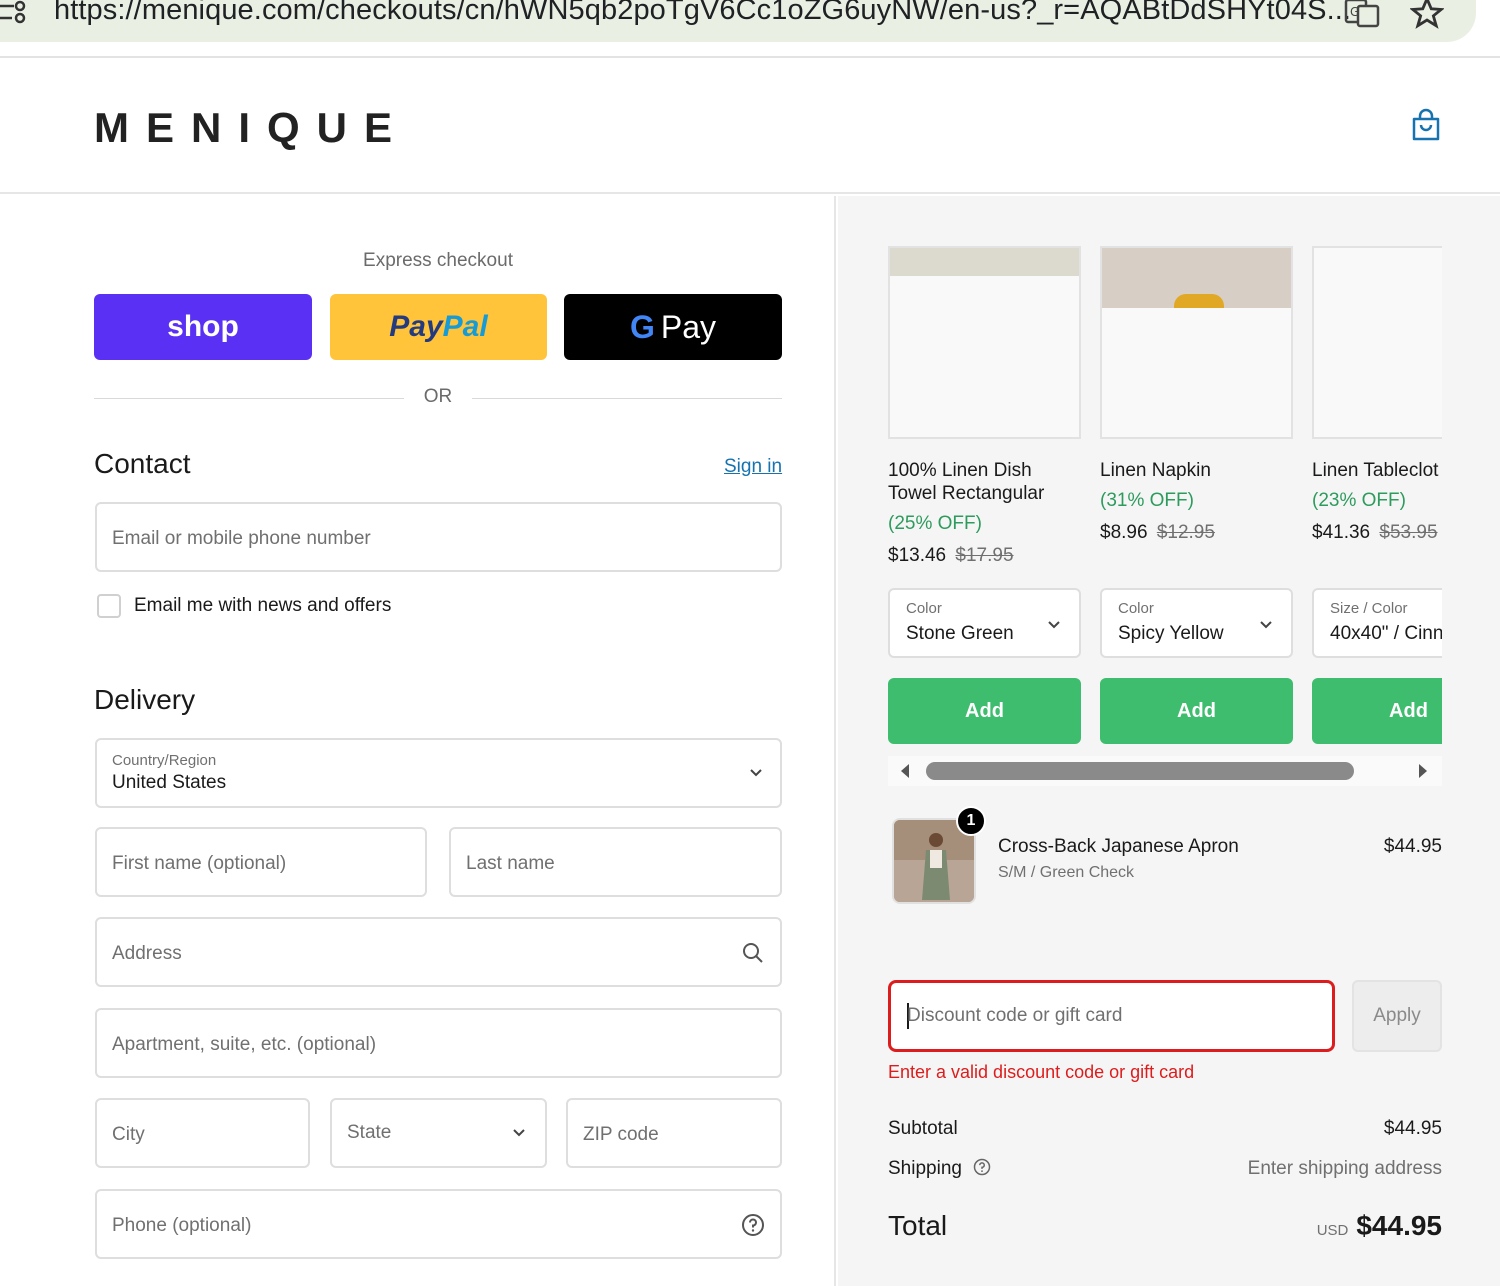 The width and height of the screenshot is (1500, 1286). Describe the element at coordinates (199, 863) in the screenshot. I see `first-name-placeholder: First name (optional)` at that location.